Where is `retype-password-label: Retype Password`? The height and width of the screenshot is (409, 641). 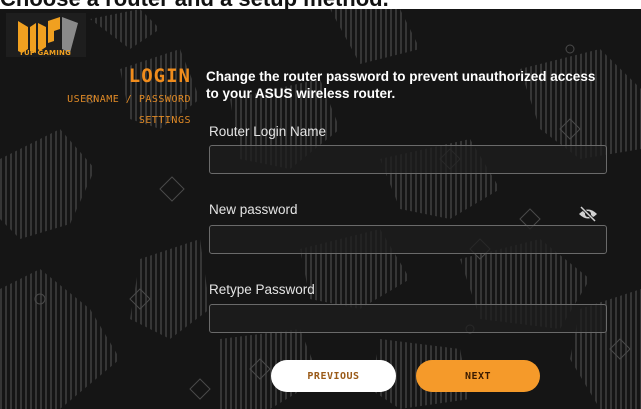 retype-password-label: Retype Password is located at coordinates (262, 289).